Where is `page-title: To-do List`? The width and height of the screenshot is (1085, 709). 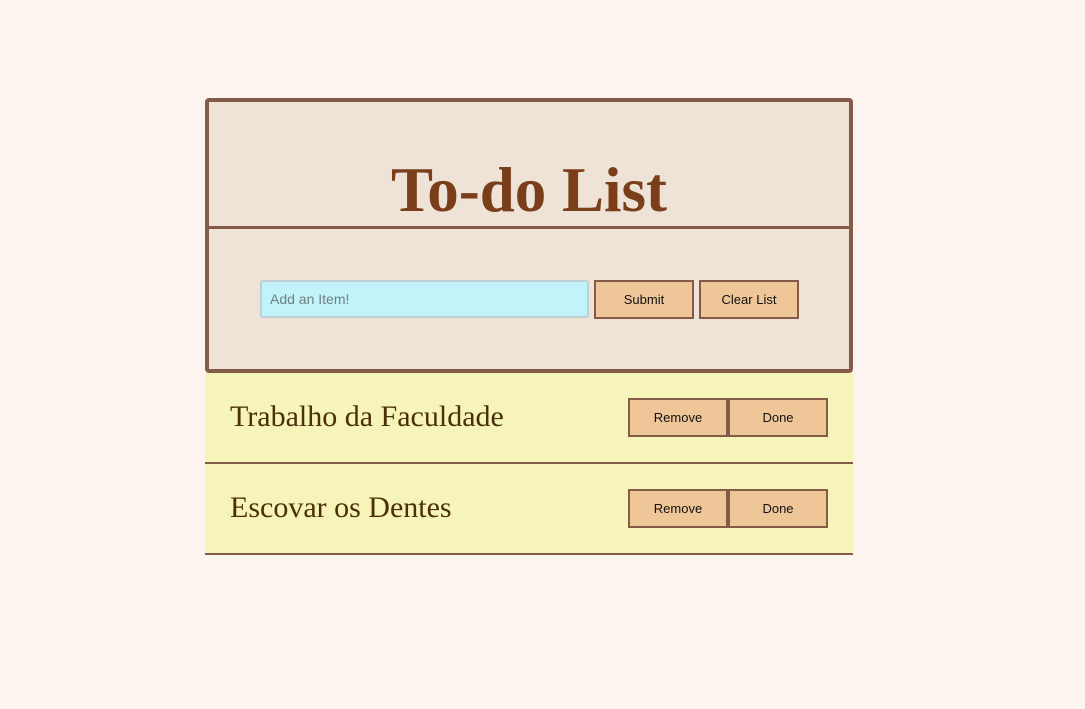
page-title: To-do List is located at coordinates (529, 190).